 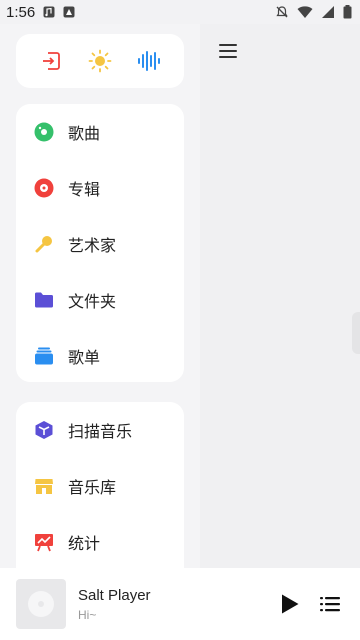 I want to click on status-time: 1:56, so click(x=21, y=12).